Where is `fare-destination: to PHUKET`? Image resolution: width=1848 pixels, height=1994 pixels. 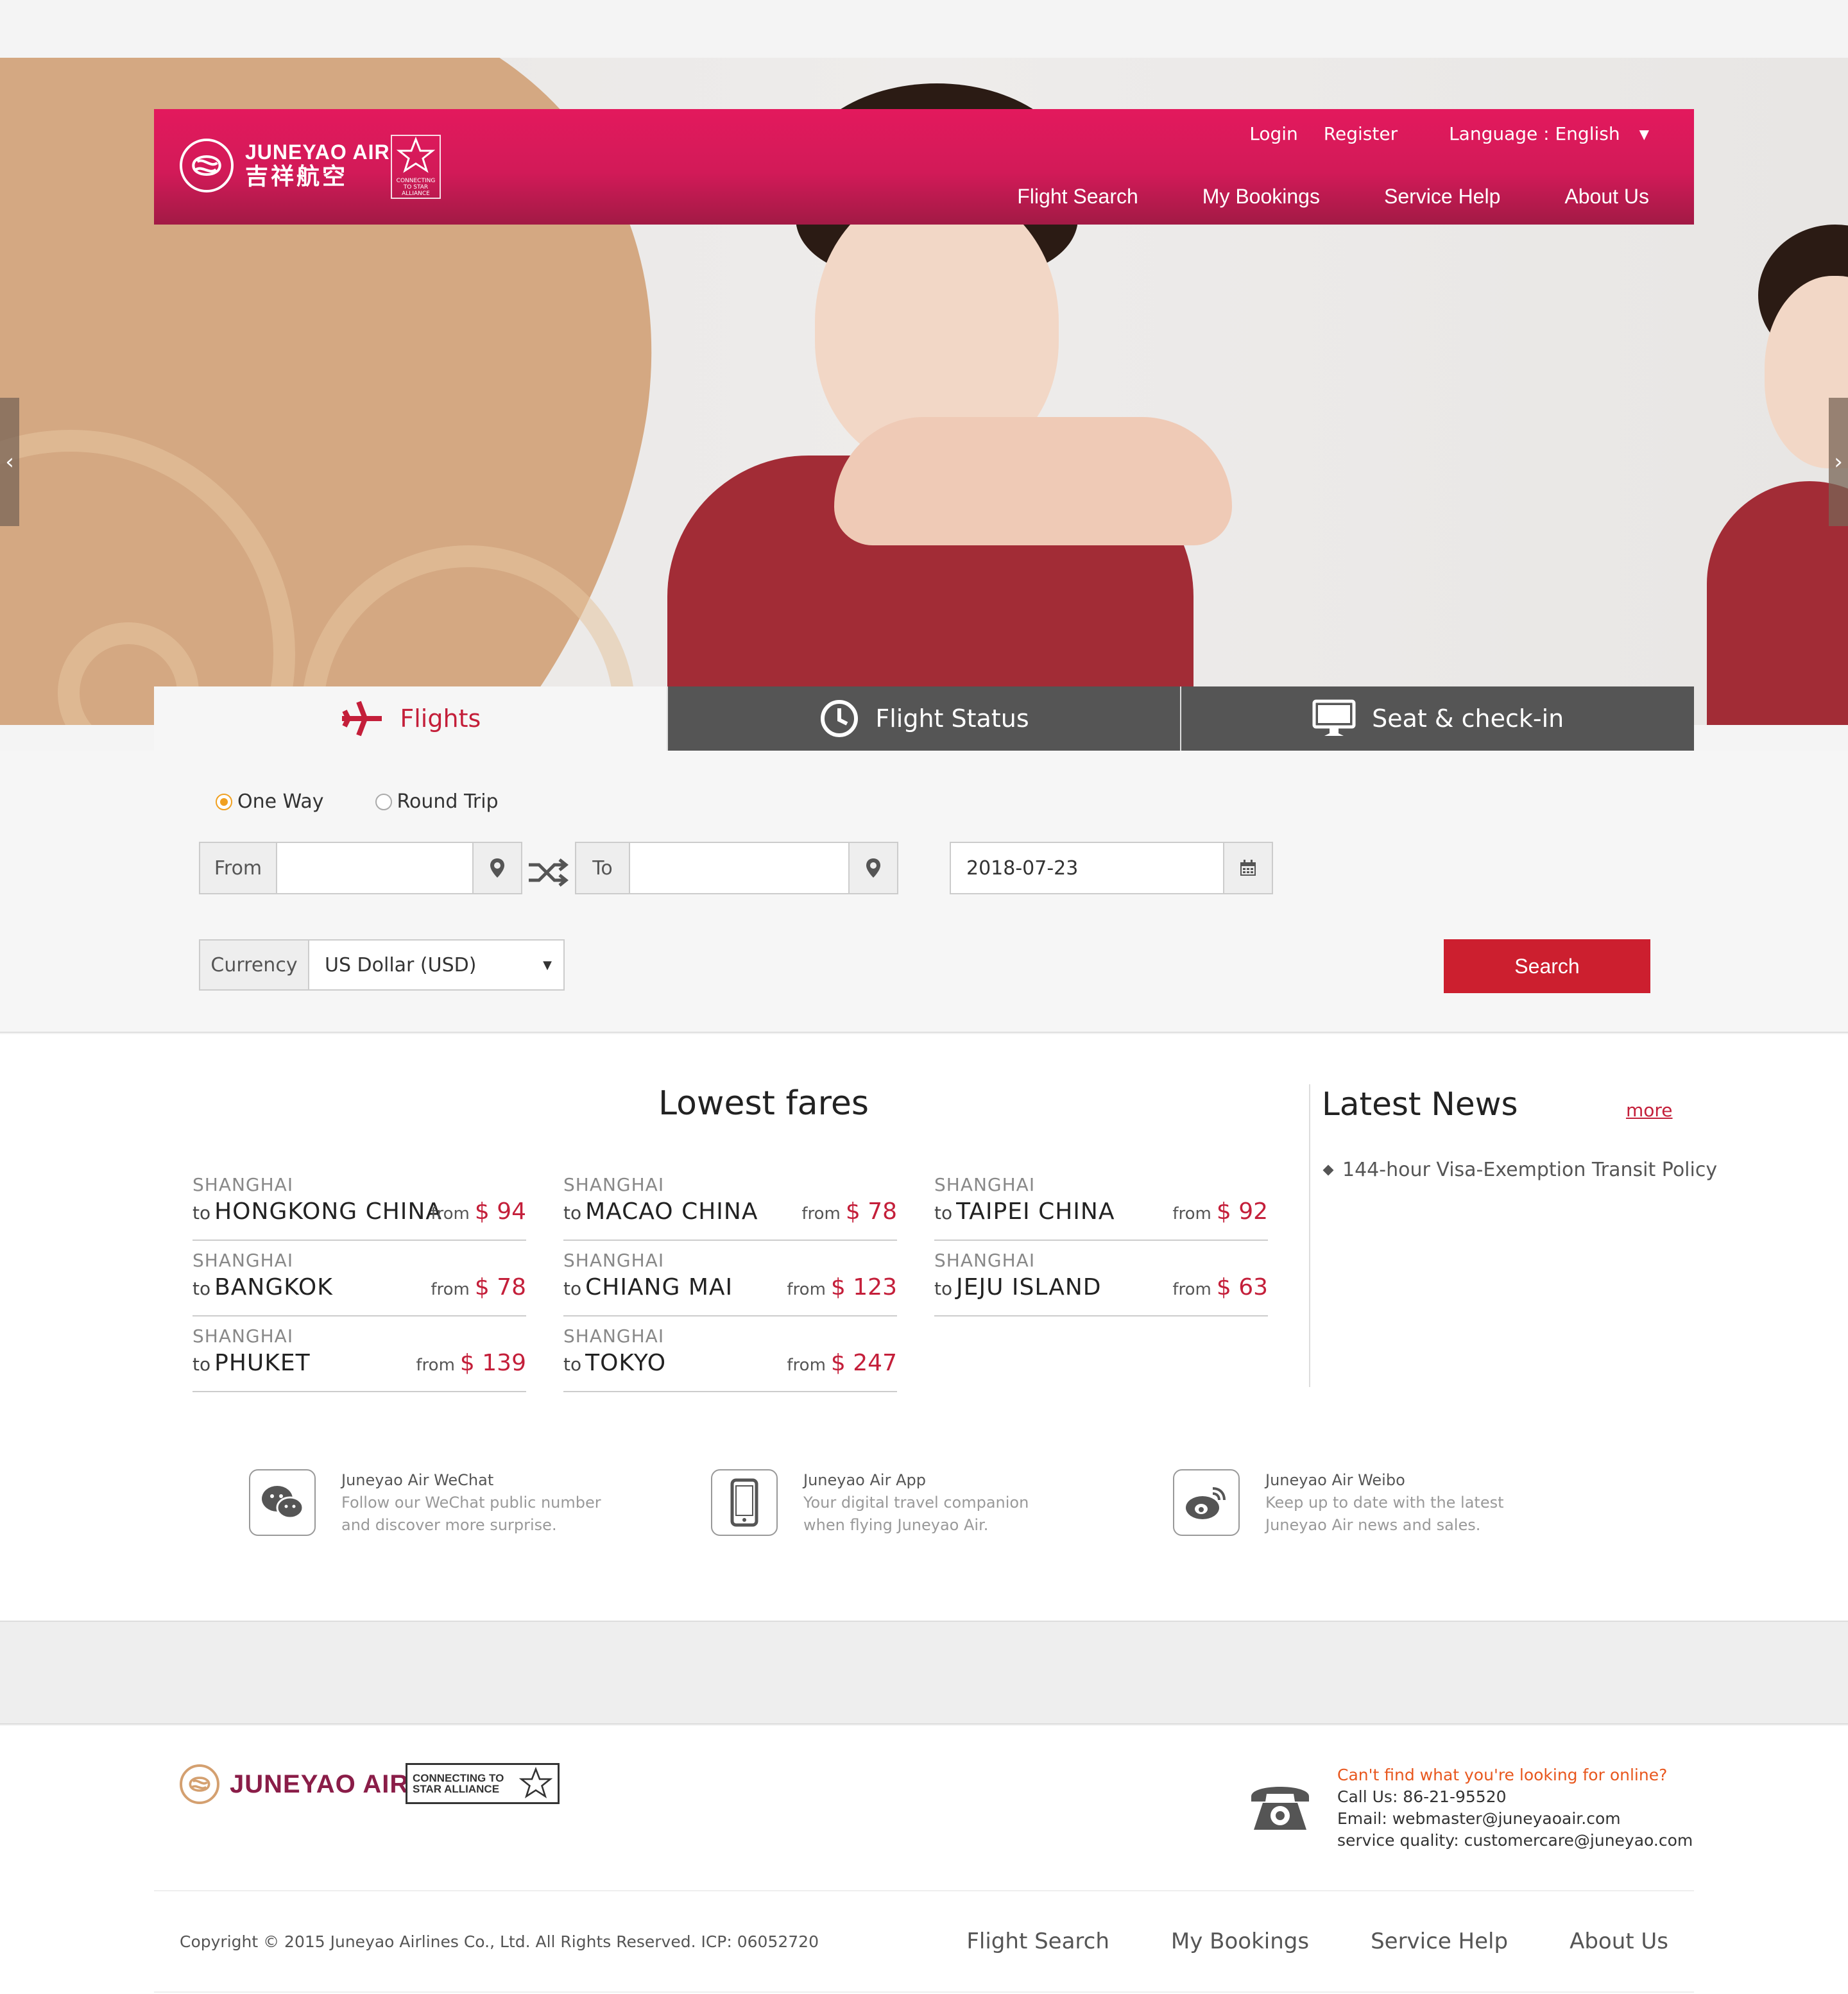 fare-destination: to PHUKET is located at coordinates (252, 1363).